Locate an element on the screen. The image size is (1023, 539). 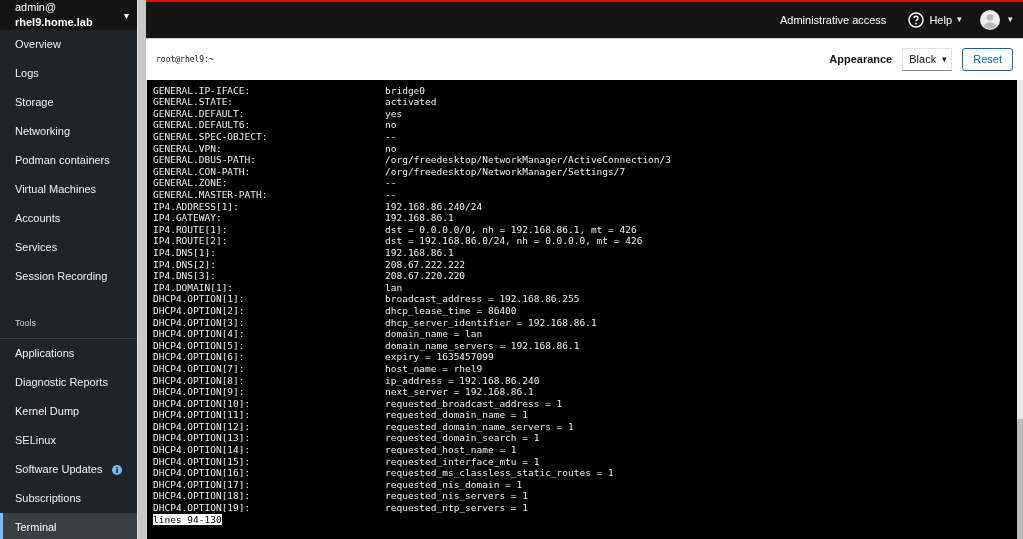
terminal-scrollbar is located at coordinates (1020, 309).